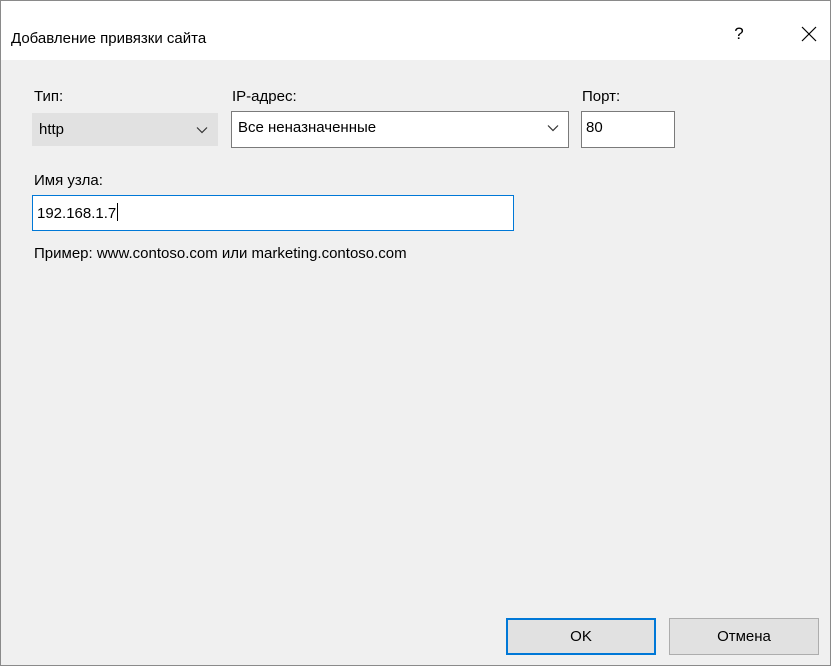 This screenshot has height=666, width=831. What do you see at coordinates (68, 180) in the screenshot?
I see `host-name-label: Имя узла:` at bounding box center [68, 180].